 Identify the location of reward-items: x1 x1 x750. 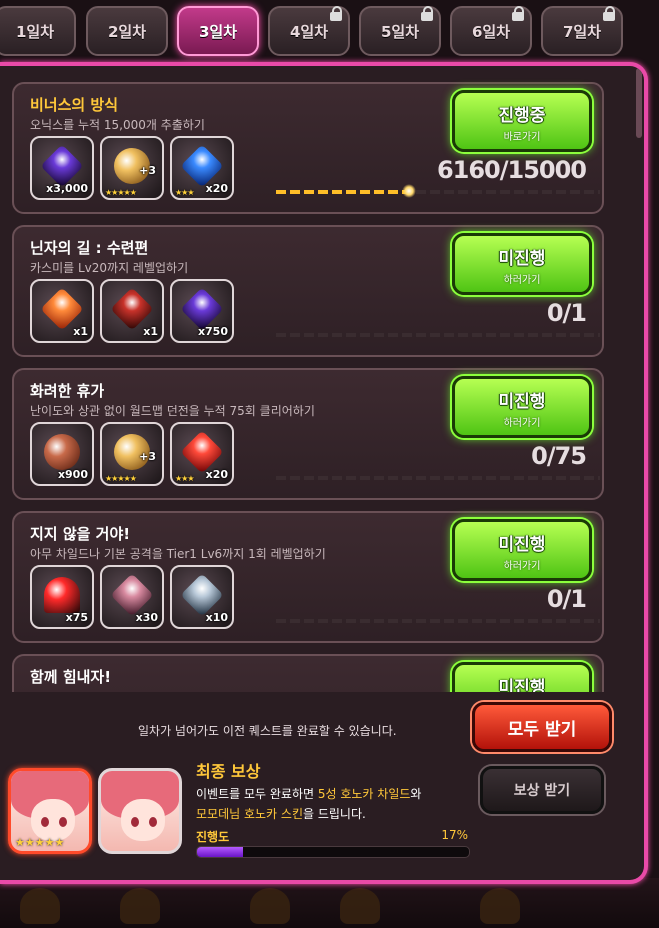
(132, 313).